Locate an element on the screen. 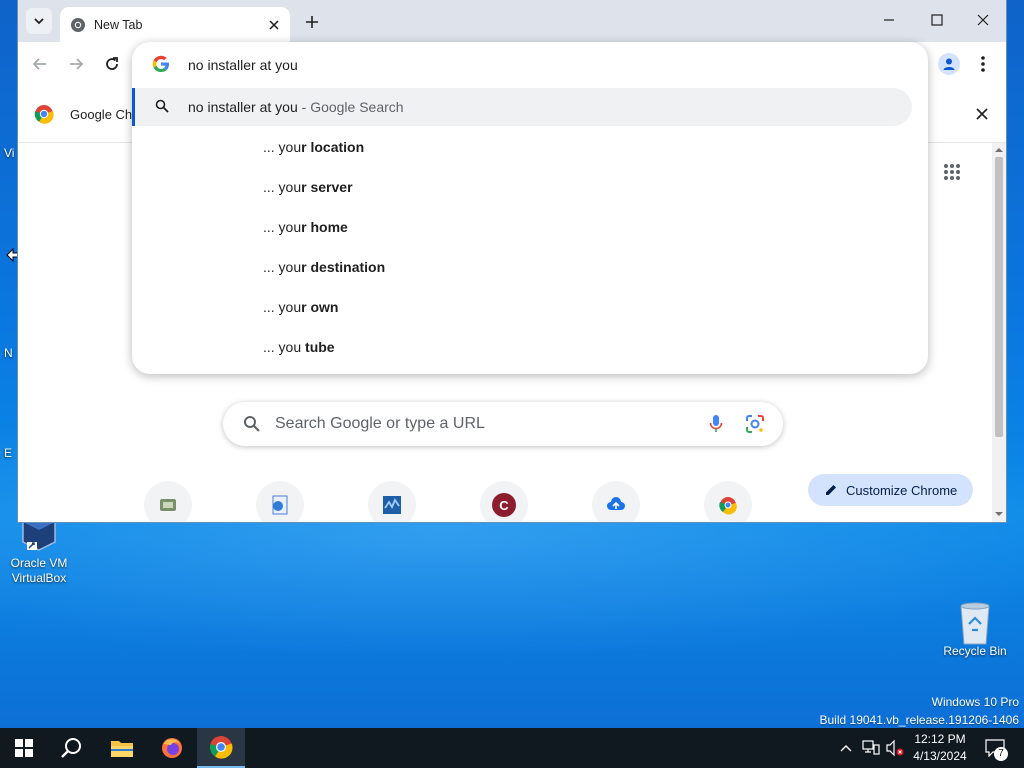 The width and height of the screenshot is (1024, 768). desktop-icon-label-partial: N is located at coordinates (8, 353).